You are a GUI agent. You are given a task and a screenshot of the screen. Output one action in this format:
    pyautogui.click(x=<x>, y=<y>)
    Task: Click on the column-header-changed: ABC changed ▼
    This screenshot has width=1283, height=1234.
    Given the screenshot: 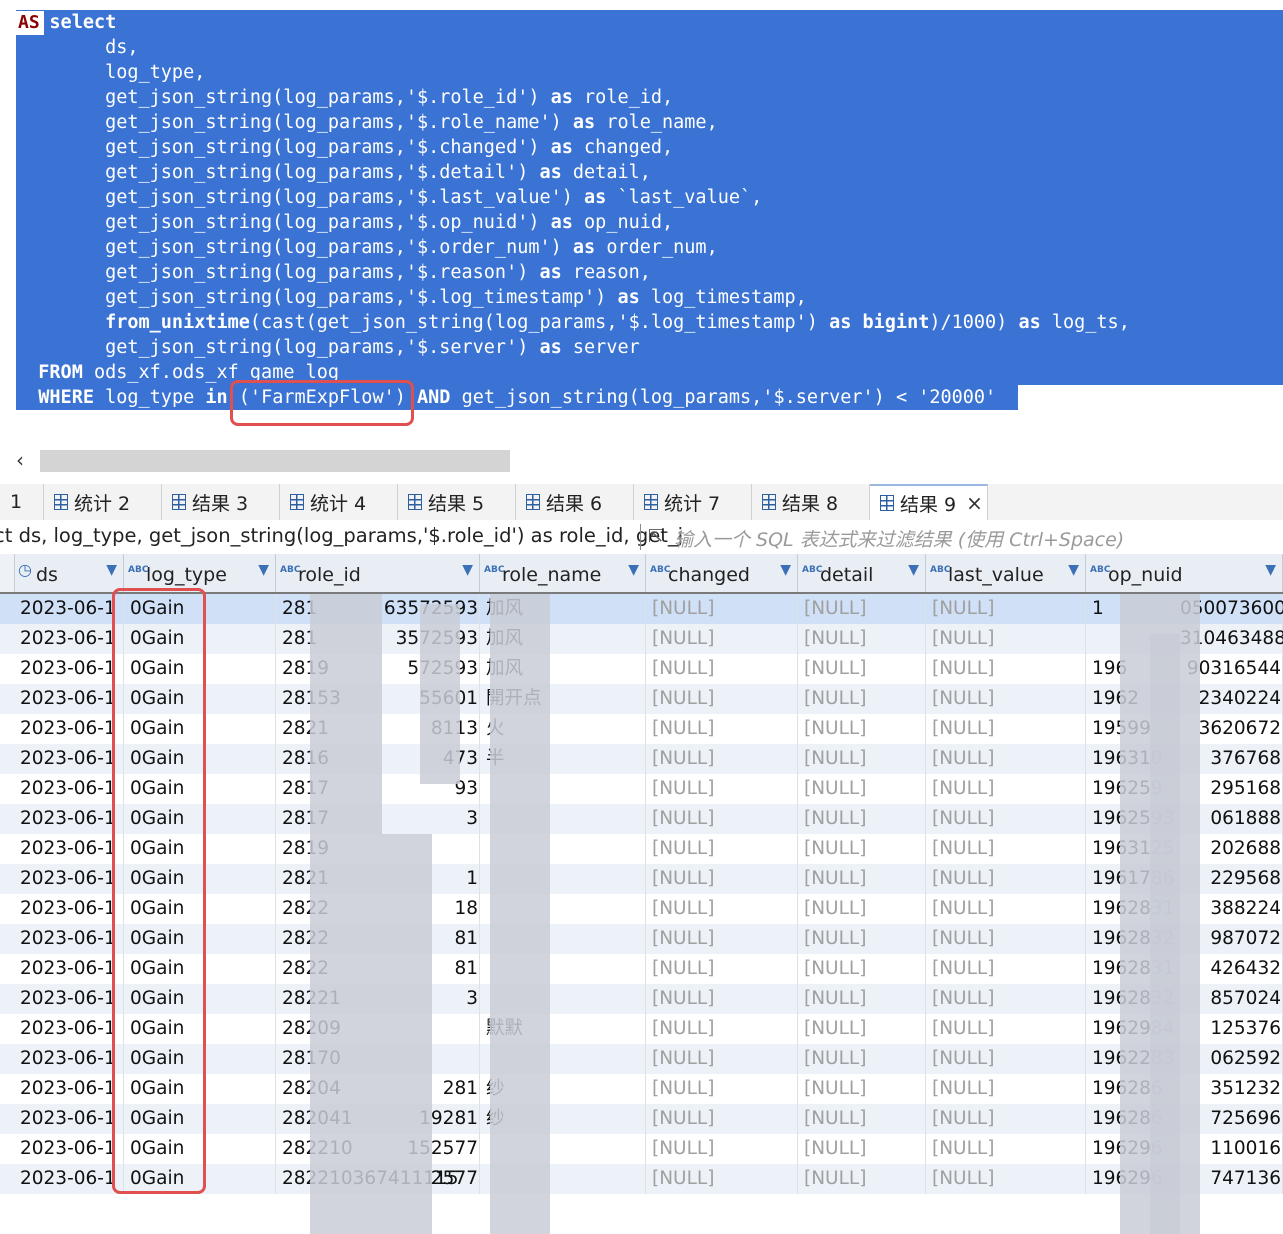 What is the action you would take?
    pyautogui.click(x=722, y=574)
    